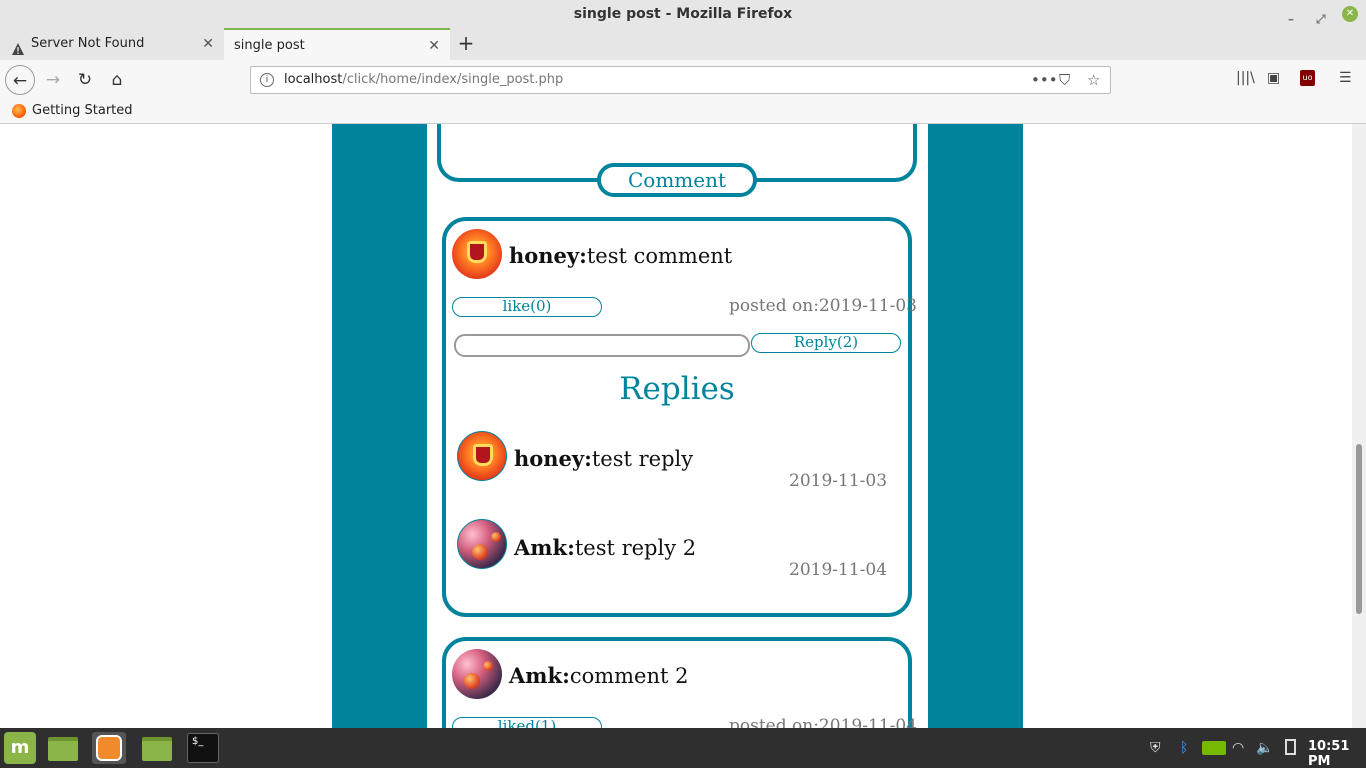 This screenshot has height=769, width=1366. What do you see at coordinates (20, 748) in the screenshot?
I see `mint-menu-icon: m` at bounding box center [20, 748].